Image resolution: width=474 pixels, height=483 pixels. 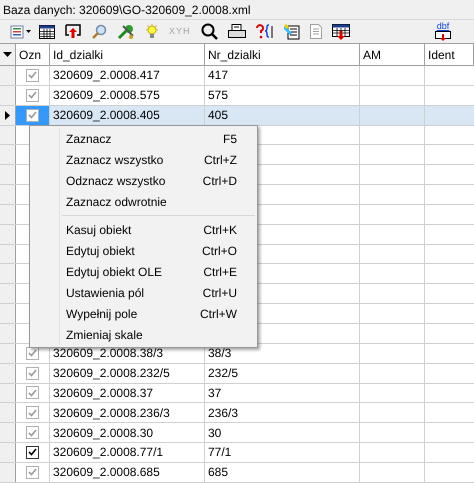 I want to click on table-cell-text: 320609_2.0008.232/5, so click(x=111, y=373).